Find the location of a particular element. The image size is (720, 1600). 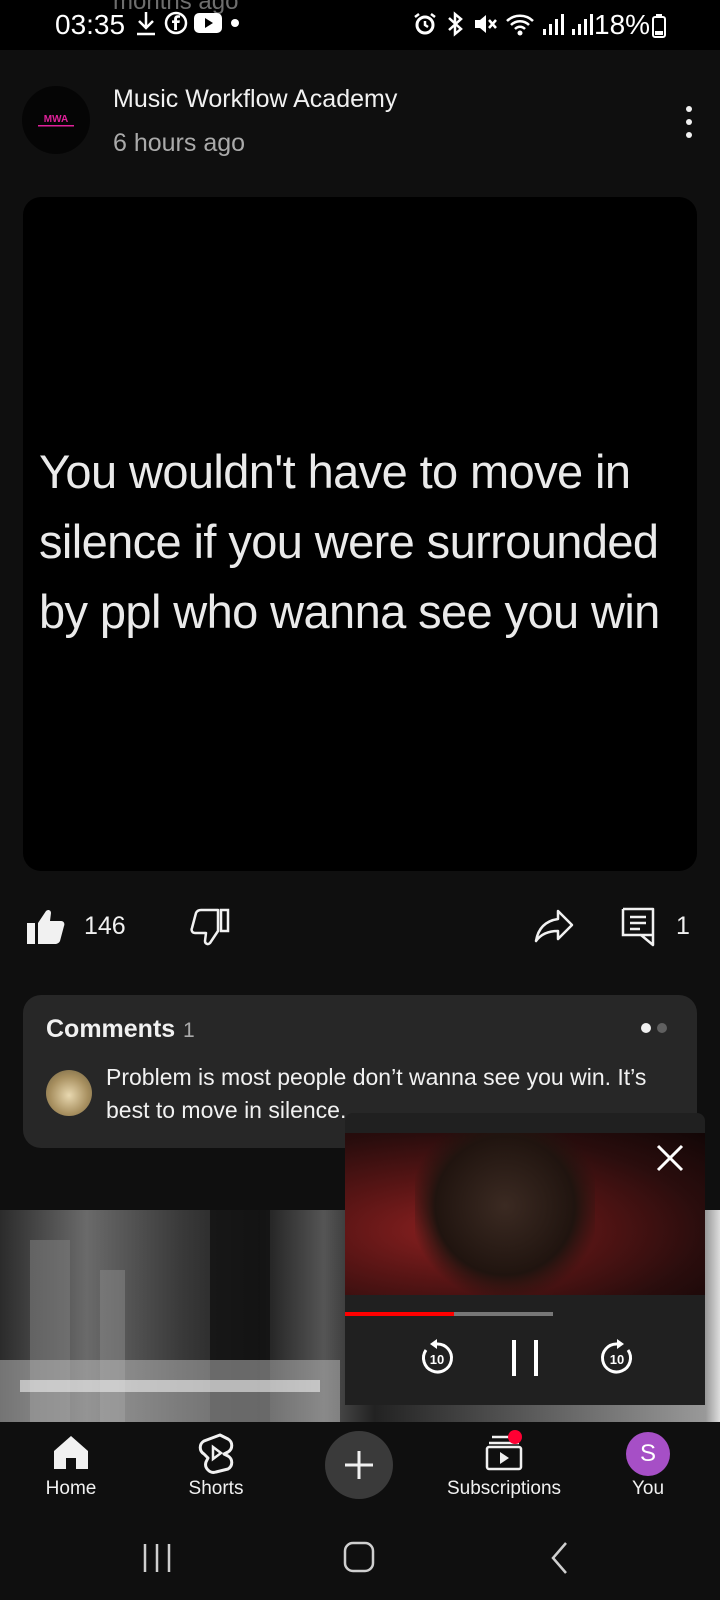

forward-icon: 10 is located at coordinates (616, 1356).